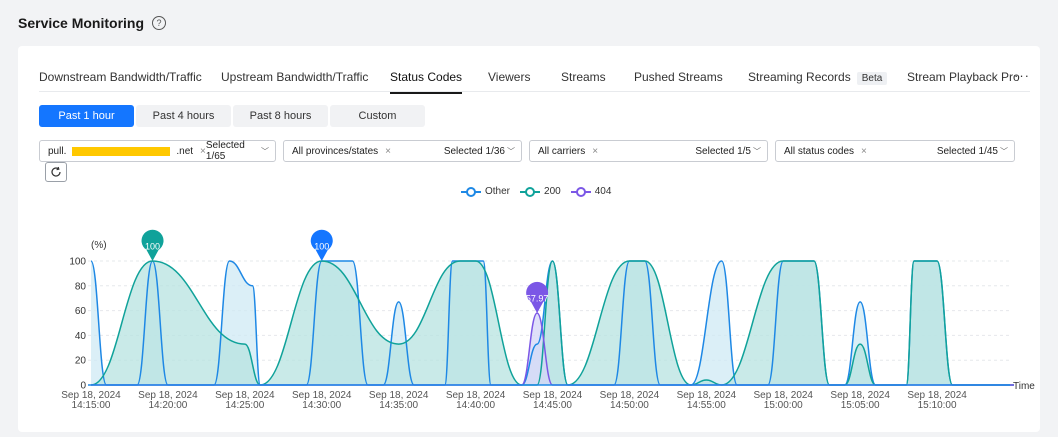 The image size is (1058, 437). What do you see at coordinates (537, 299) in the screenshot?
I see `peak-marker-label: 57.97` at bounding box center [537, 299].